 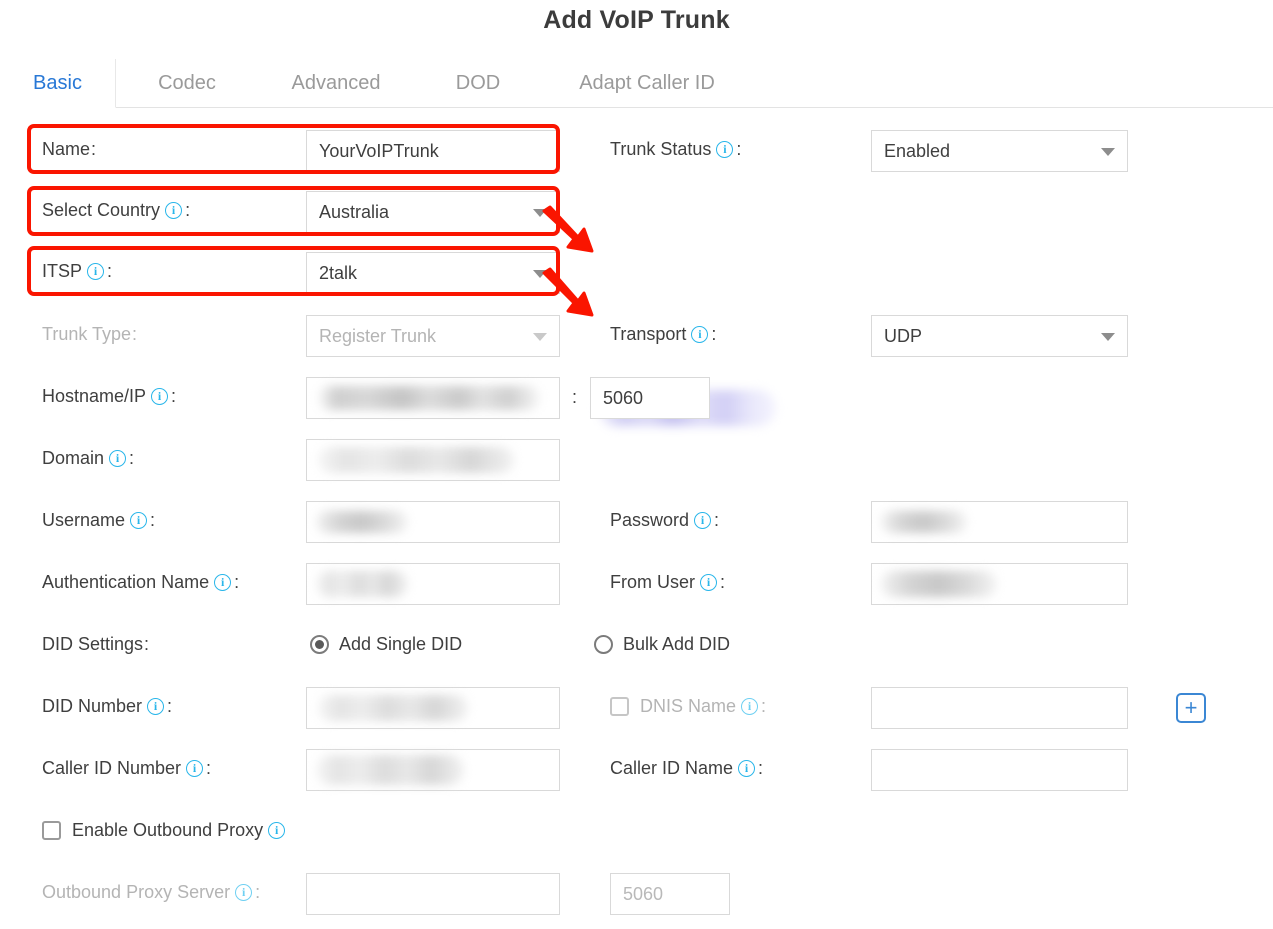 What do you see at coordinates (903, 335) in the screenshot?
I see `transport-value: UDP` at bounding box center [903, 335].